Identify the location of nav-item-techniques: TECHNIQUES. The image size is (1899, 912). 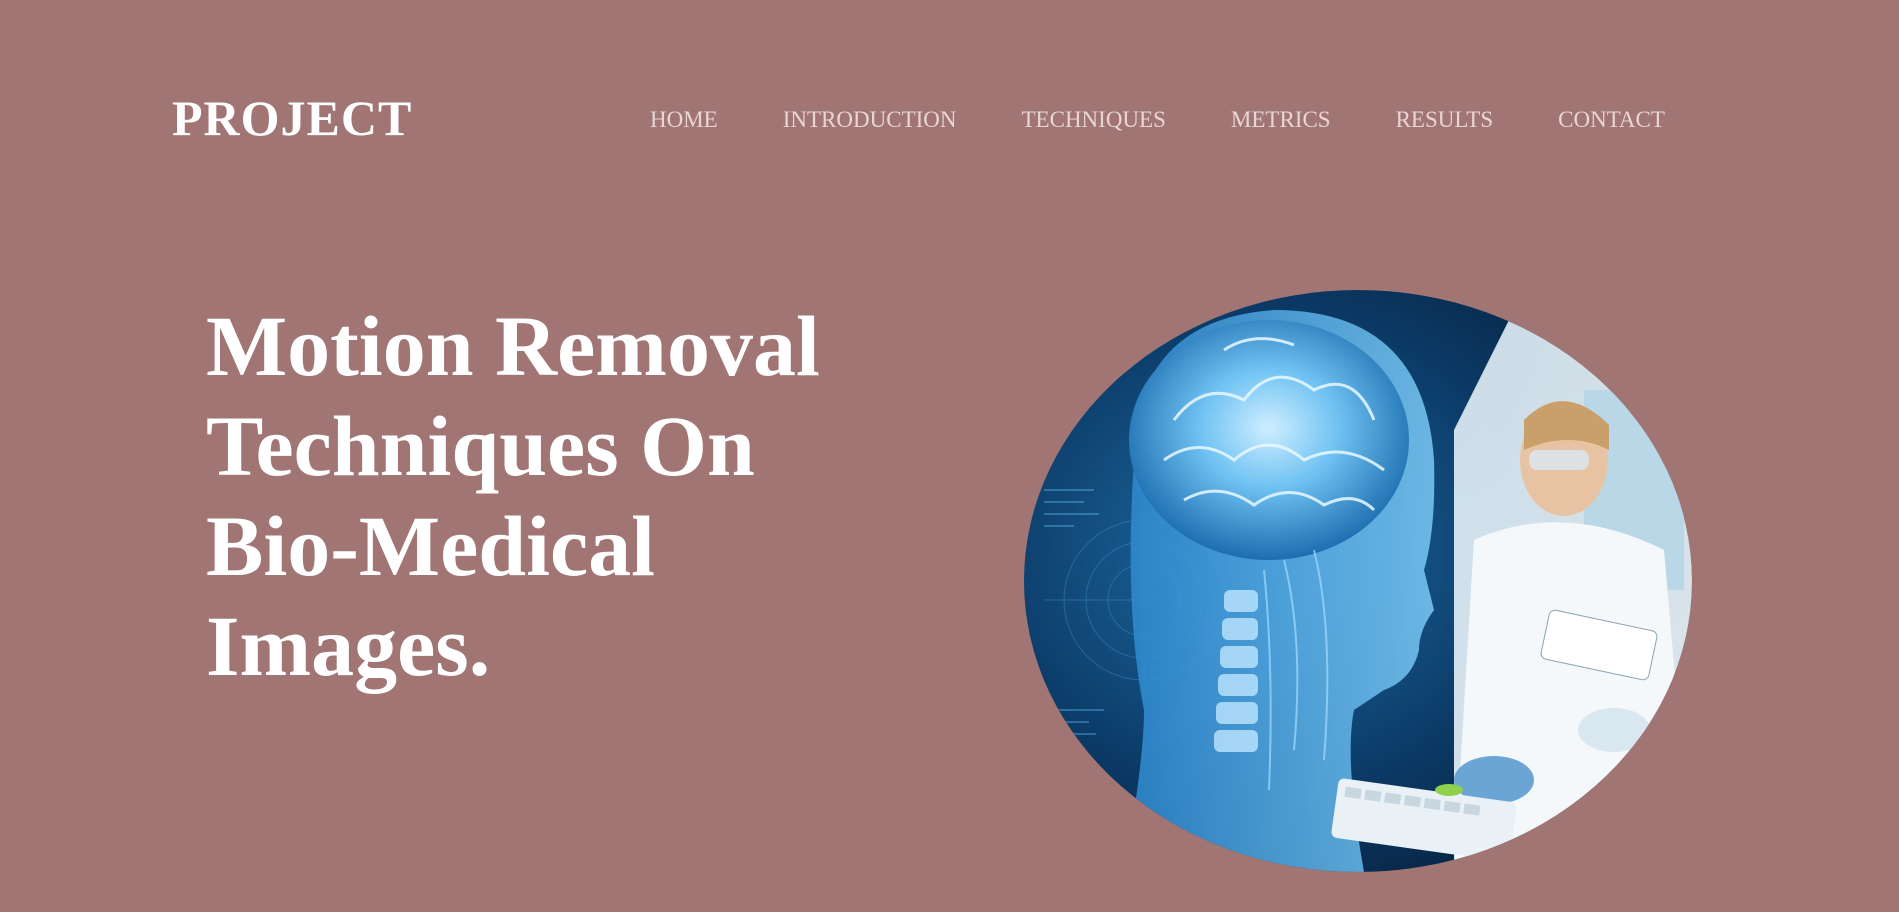
(1126, 120).